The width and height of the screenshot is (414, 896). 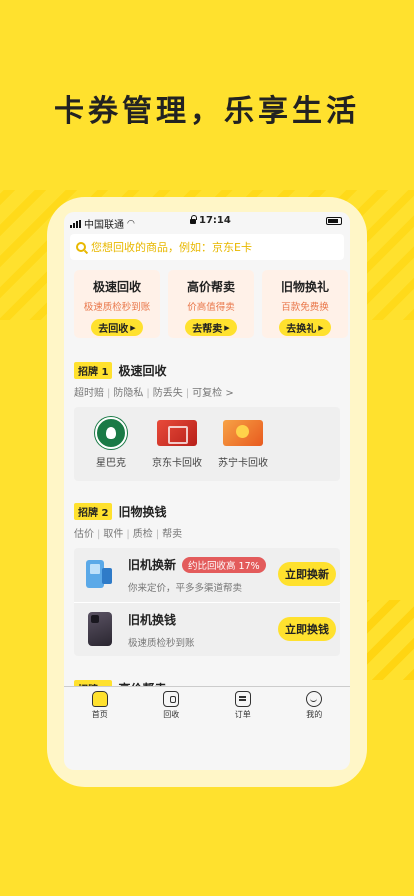 What do you see at coordinates (229, 393) in the screenshot?
I see `chevron-right-icon: >` at bounding box center [229, 393].